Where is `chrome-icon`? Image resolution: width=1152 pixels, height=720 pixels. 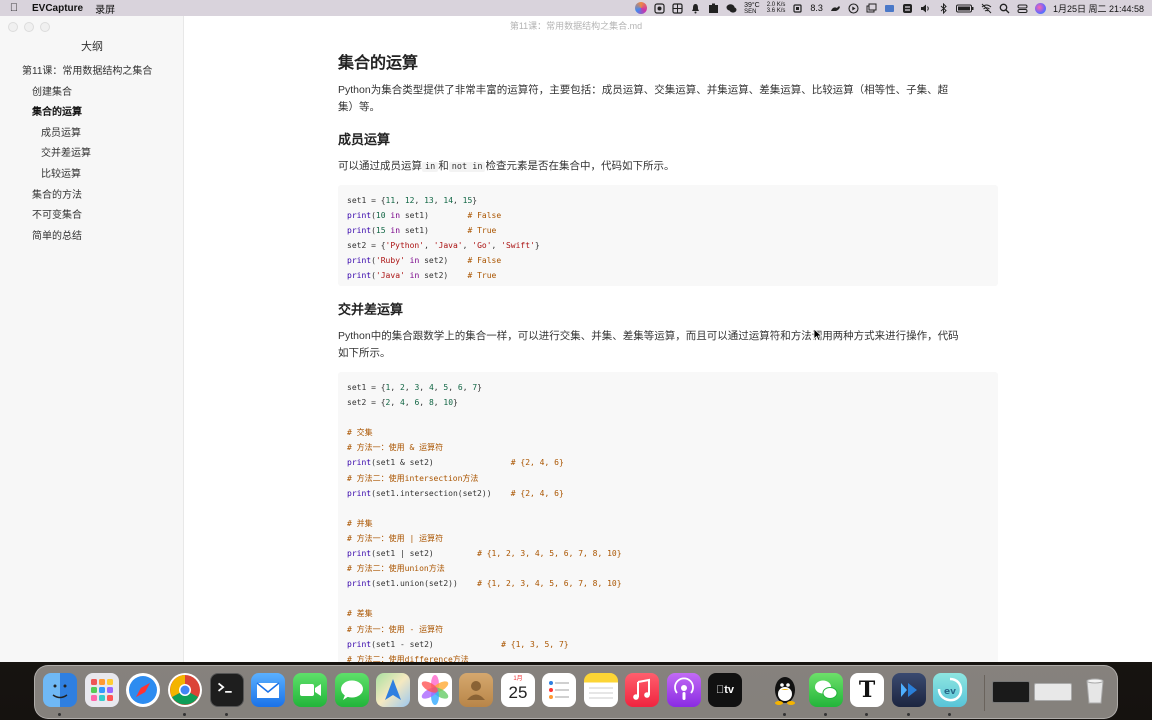
chrome-icon is located at coordinates (185, 690).